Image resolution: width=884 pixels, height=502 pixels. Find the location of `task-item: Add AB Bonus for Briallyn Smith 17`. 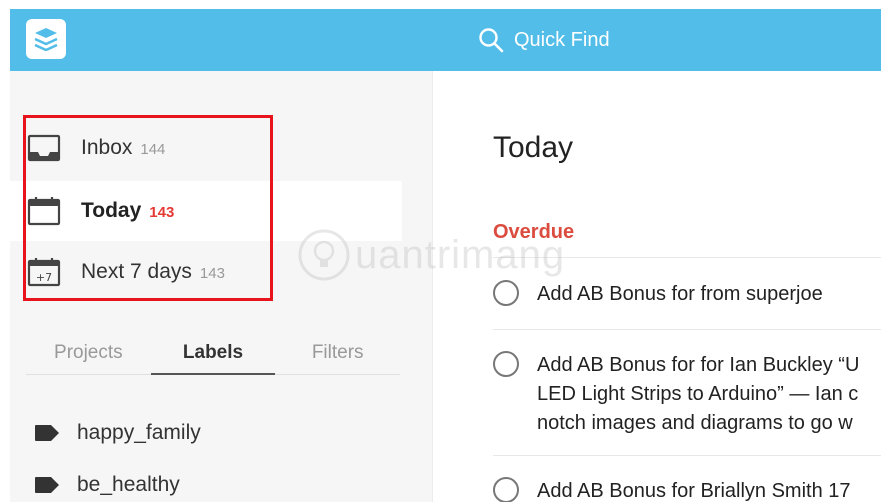

task-item: Add AB Bonus for Briallyn Smith 17 is located at coordinates (687, 489).